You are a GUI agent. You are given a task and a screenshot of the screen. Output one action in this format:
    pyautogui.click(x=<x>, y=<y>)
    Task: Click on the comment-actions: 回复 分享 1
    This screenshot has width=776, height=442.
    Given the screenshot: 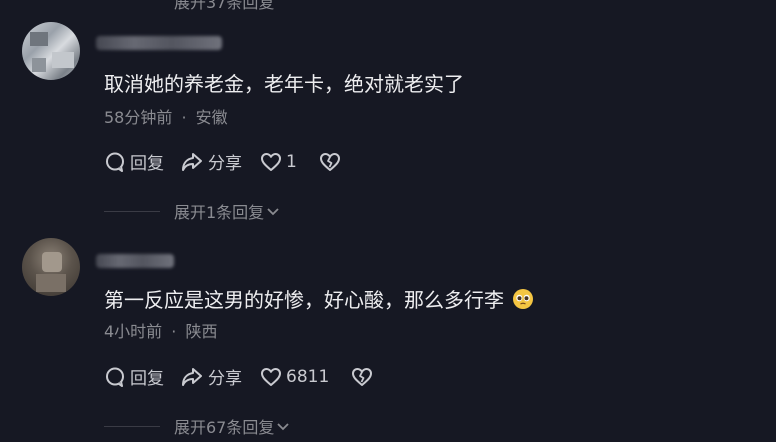 What is the action you would take?
    pyautogui.click(x=222, y=161)
    